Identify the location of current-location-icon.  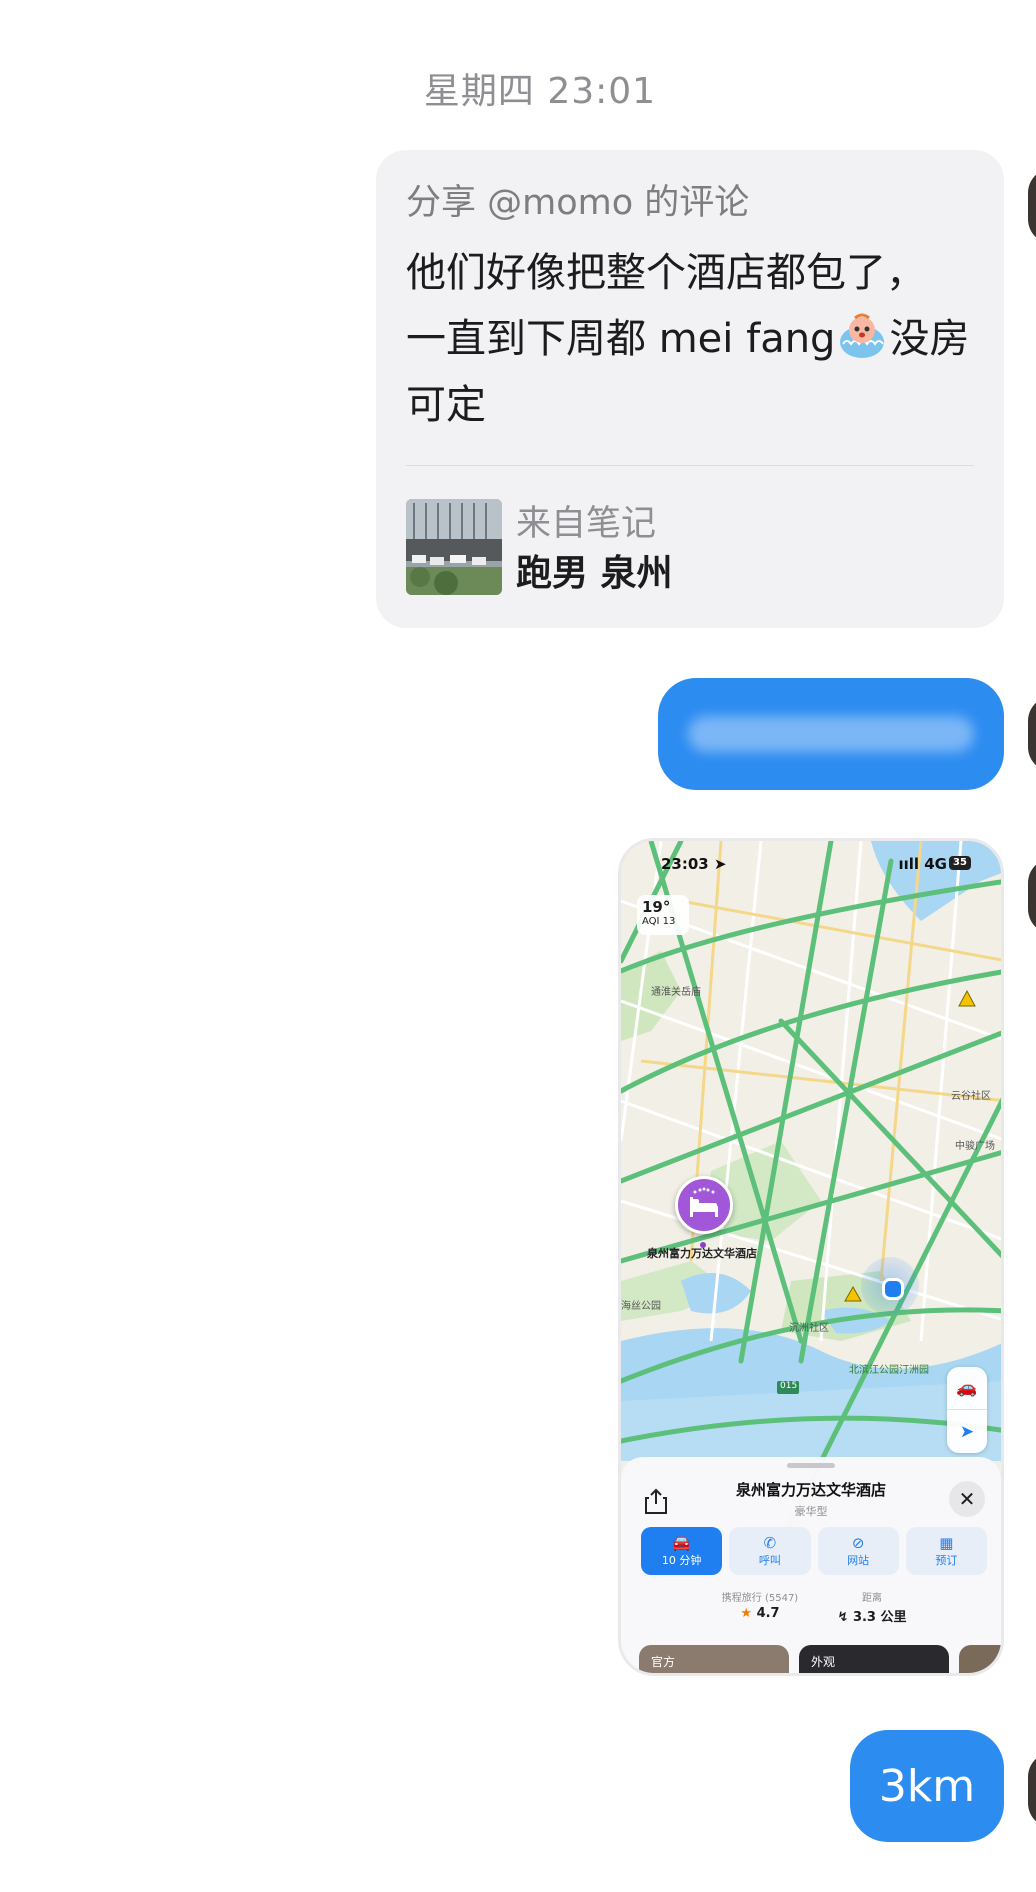
(890, 1286).